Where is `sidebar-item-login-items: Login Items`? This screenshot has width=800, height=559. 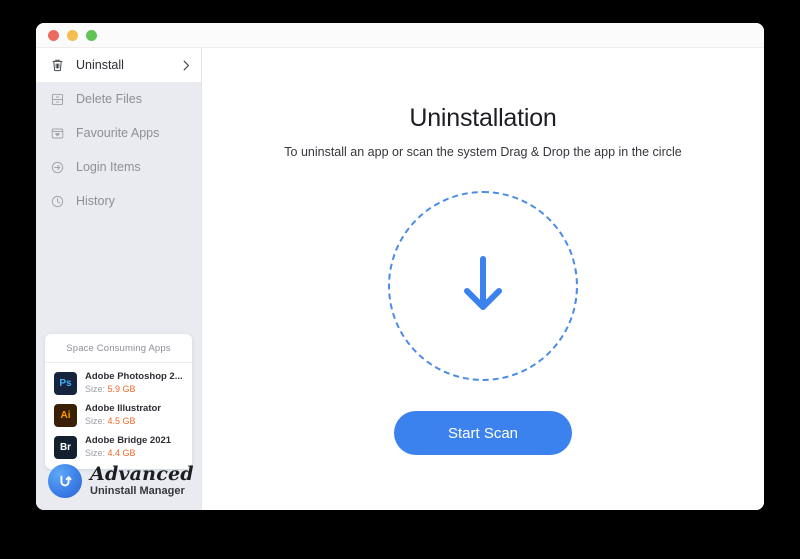
sidebar-item-login-items: Login Items is located at coordinates (118, 167).